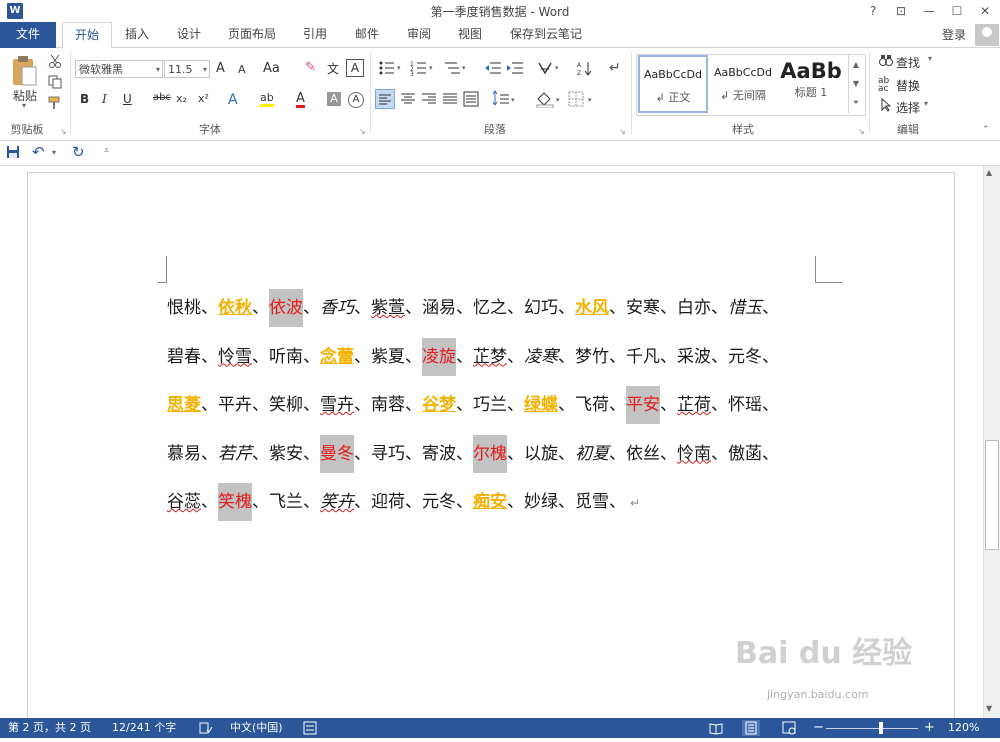 The image size is (1000, 742). What do you see at coordinates (497, 454) in the screenshot?
I see `text-line: 慕易、若芹、紫安、曼冬、寻巧、寄波、尔槐、以旋、初夏、依丝、怜南、傲菡、` at bounding box center [497, 454].